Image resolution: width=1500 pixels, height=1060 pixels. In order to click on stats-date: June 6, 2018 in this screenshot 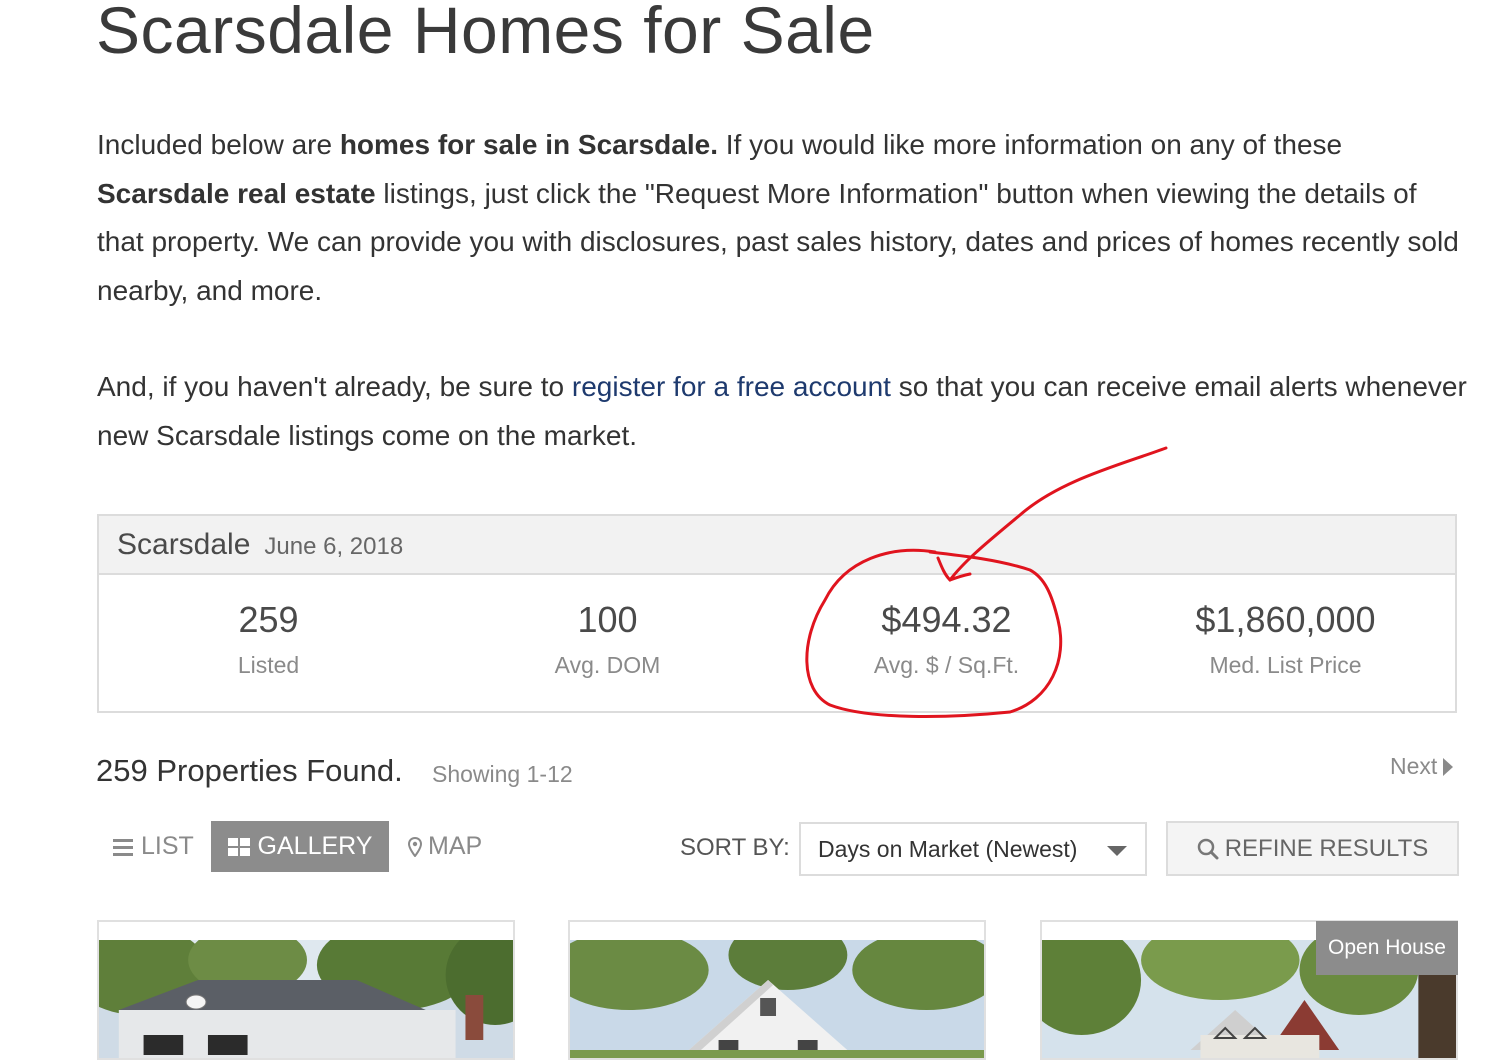, I will do `click(334, 546)`.